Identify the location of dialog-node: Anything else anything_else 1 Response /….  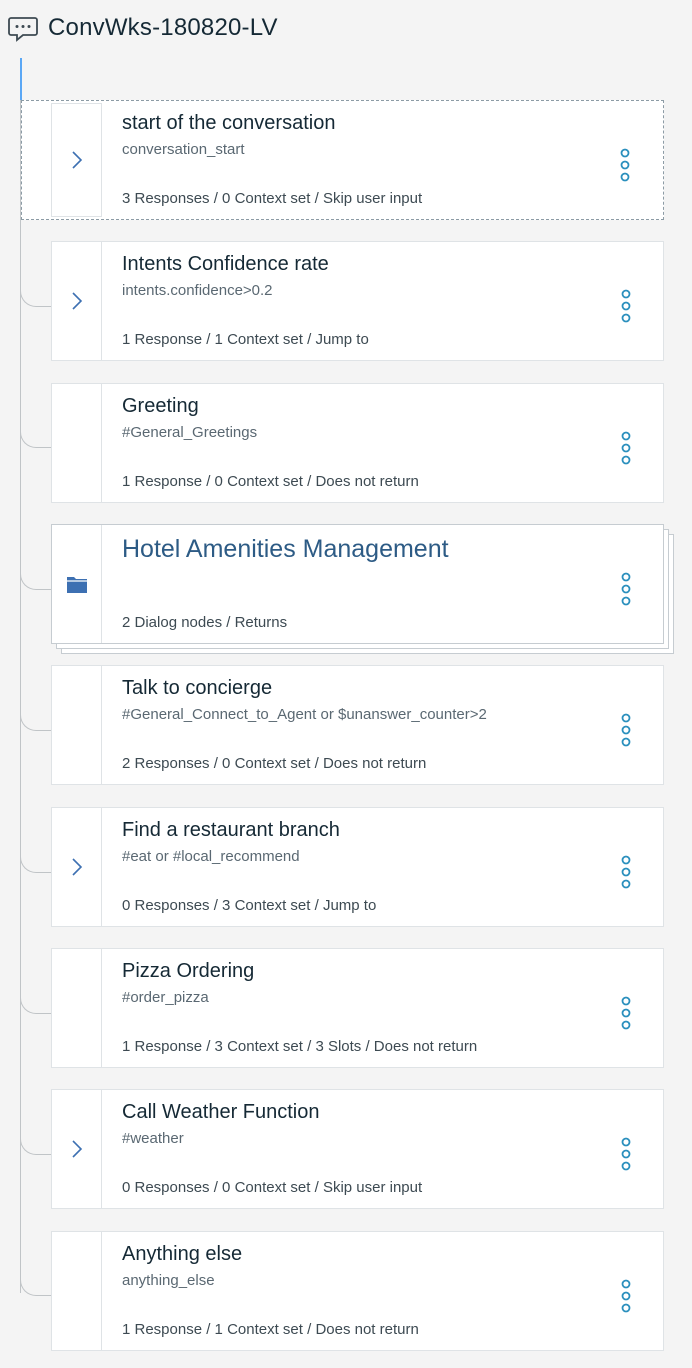
(357, 1291).